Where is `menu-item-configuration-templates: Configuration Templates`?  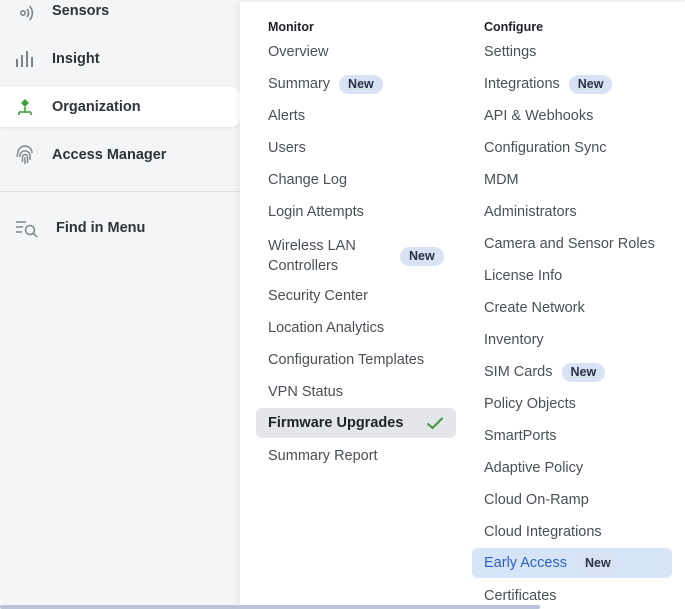 menu-item-configuration-templates: Configuration Templates is located at coordinates (346, 360).